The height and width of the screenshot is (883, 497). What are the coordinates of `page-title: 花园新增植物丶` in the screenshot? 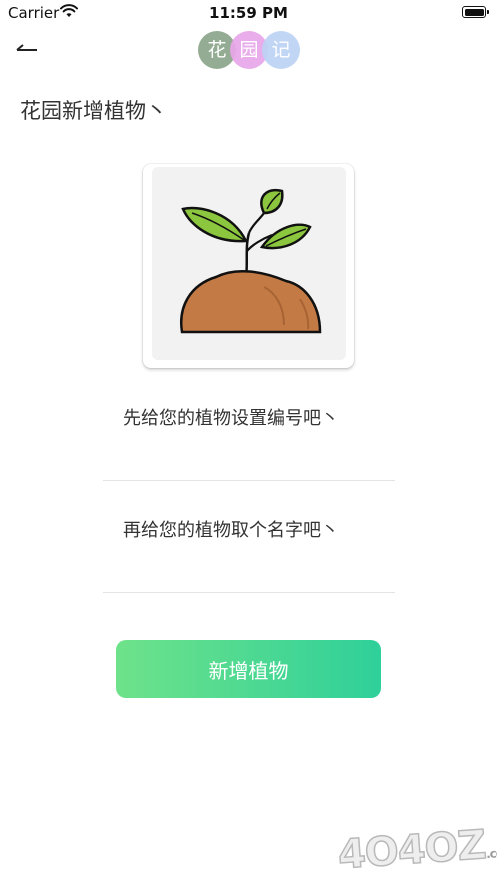 It's located at (93, 111).